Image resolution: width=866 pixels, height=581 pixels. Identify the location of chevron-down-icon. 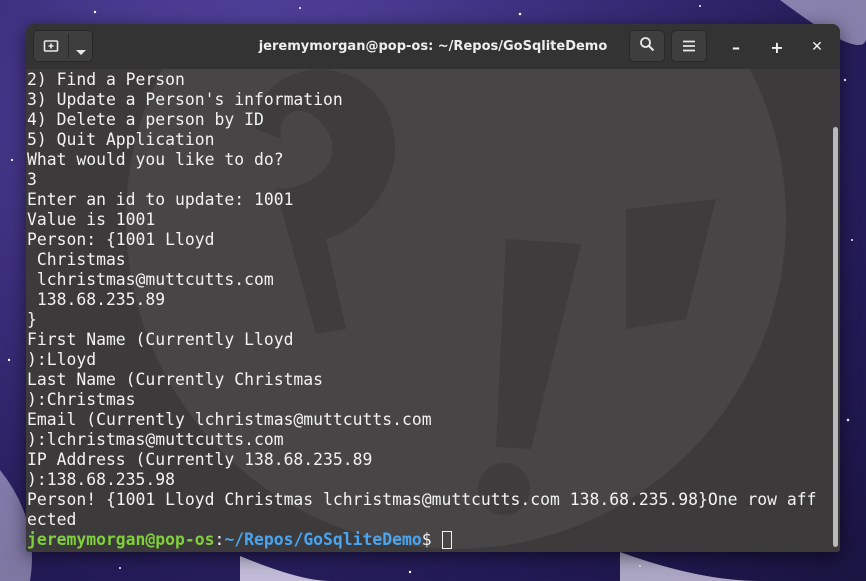
(81, 51).